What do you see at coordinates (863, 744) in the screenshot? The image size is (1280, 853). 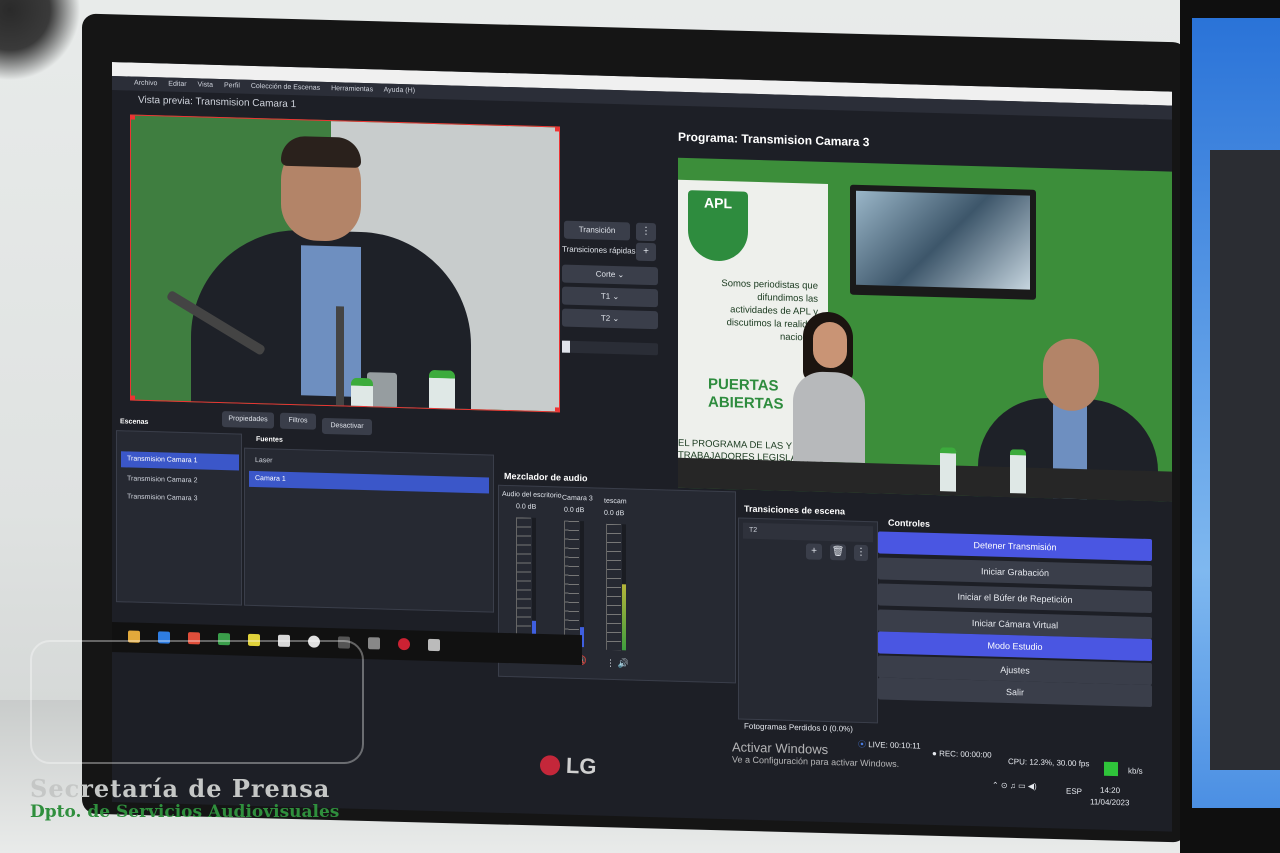 I see `live-icon: ⦿` at bounding box center [863, 744].